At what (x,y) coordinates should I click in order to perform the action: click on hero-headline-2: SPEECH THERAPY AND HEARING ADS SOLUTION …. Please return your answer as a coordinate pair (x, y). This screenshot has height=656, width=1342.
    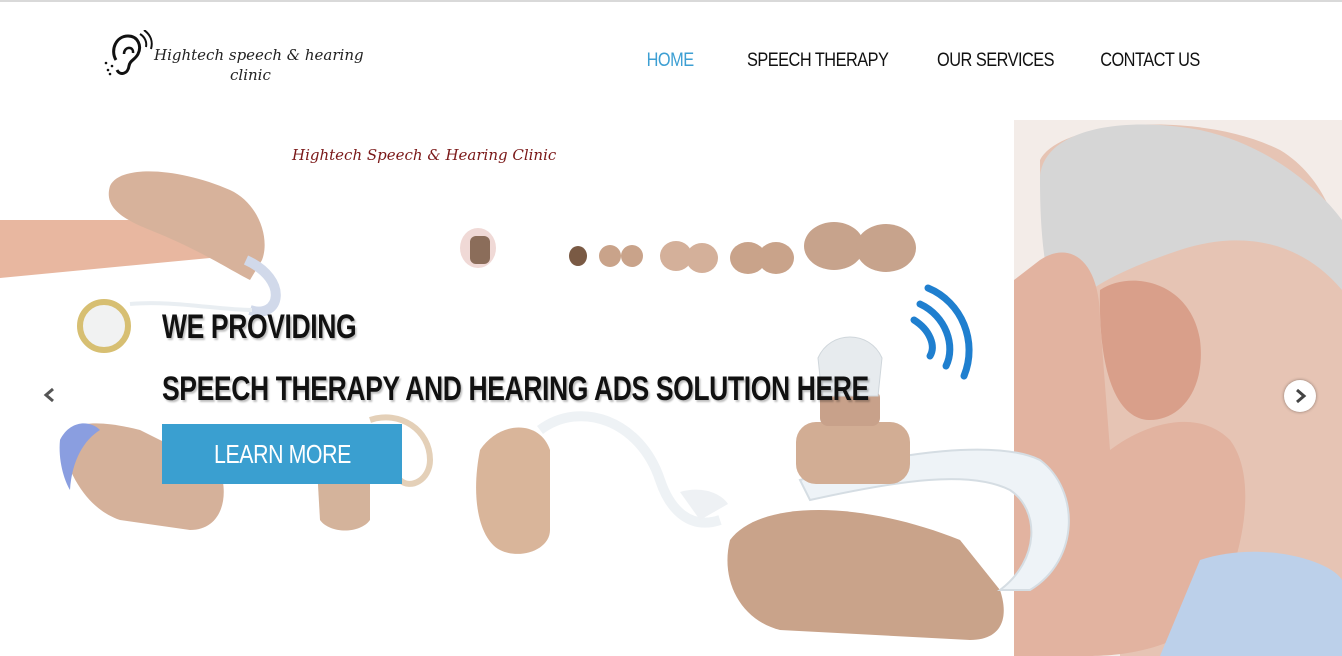
    Looking at the image, I should click on (515, 389).